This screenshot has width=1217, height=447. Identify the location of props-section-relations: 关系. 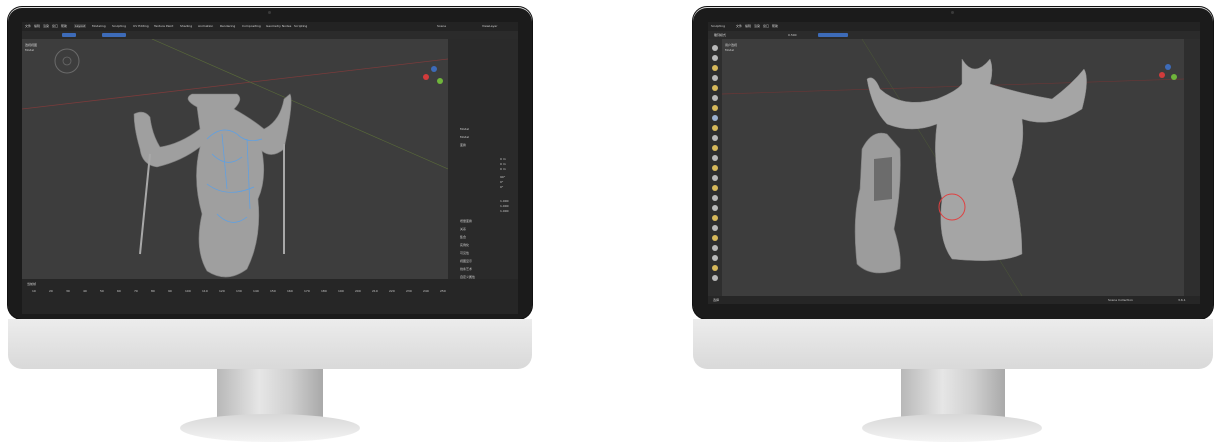
(463, 229).